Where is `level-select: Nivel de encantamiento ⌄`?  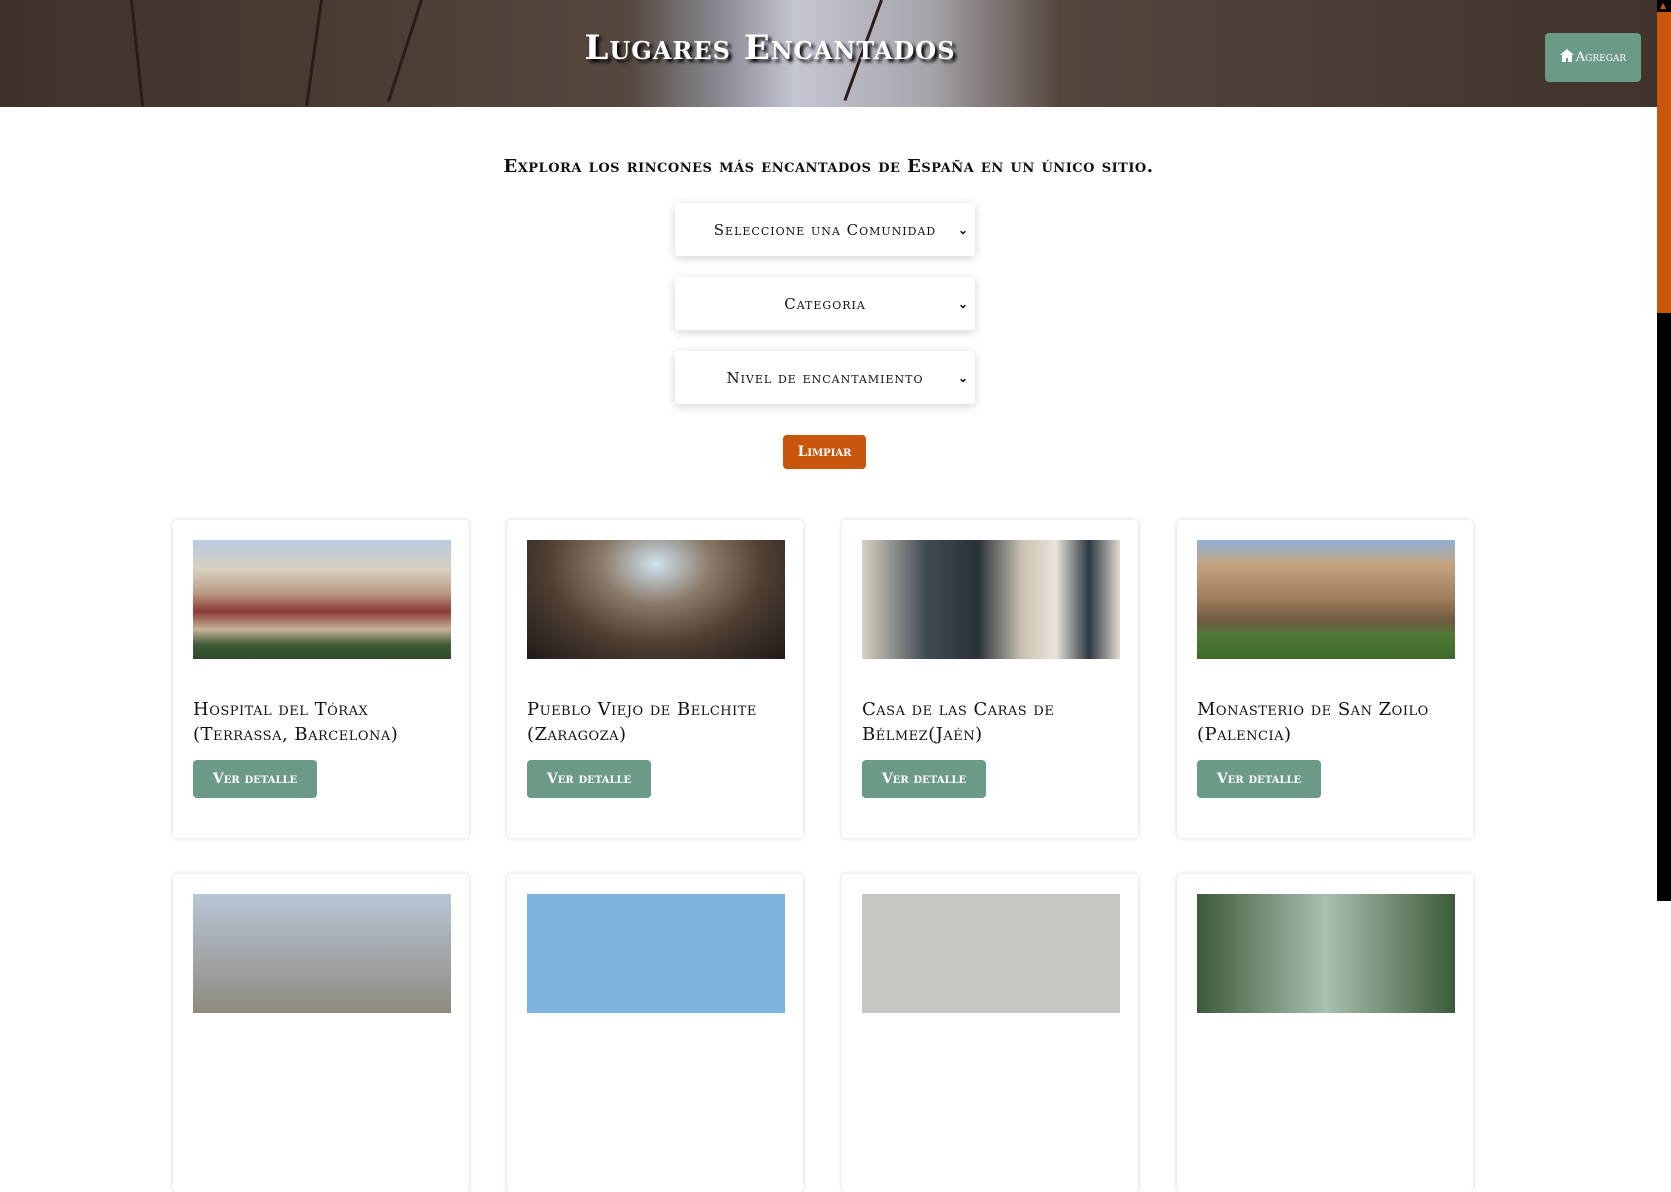 level-select: Nivel de encantamiento ⌄ is located at coordinates (825, 377).